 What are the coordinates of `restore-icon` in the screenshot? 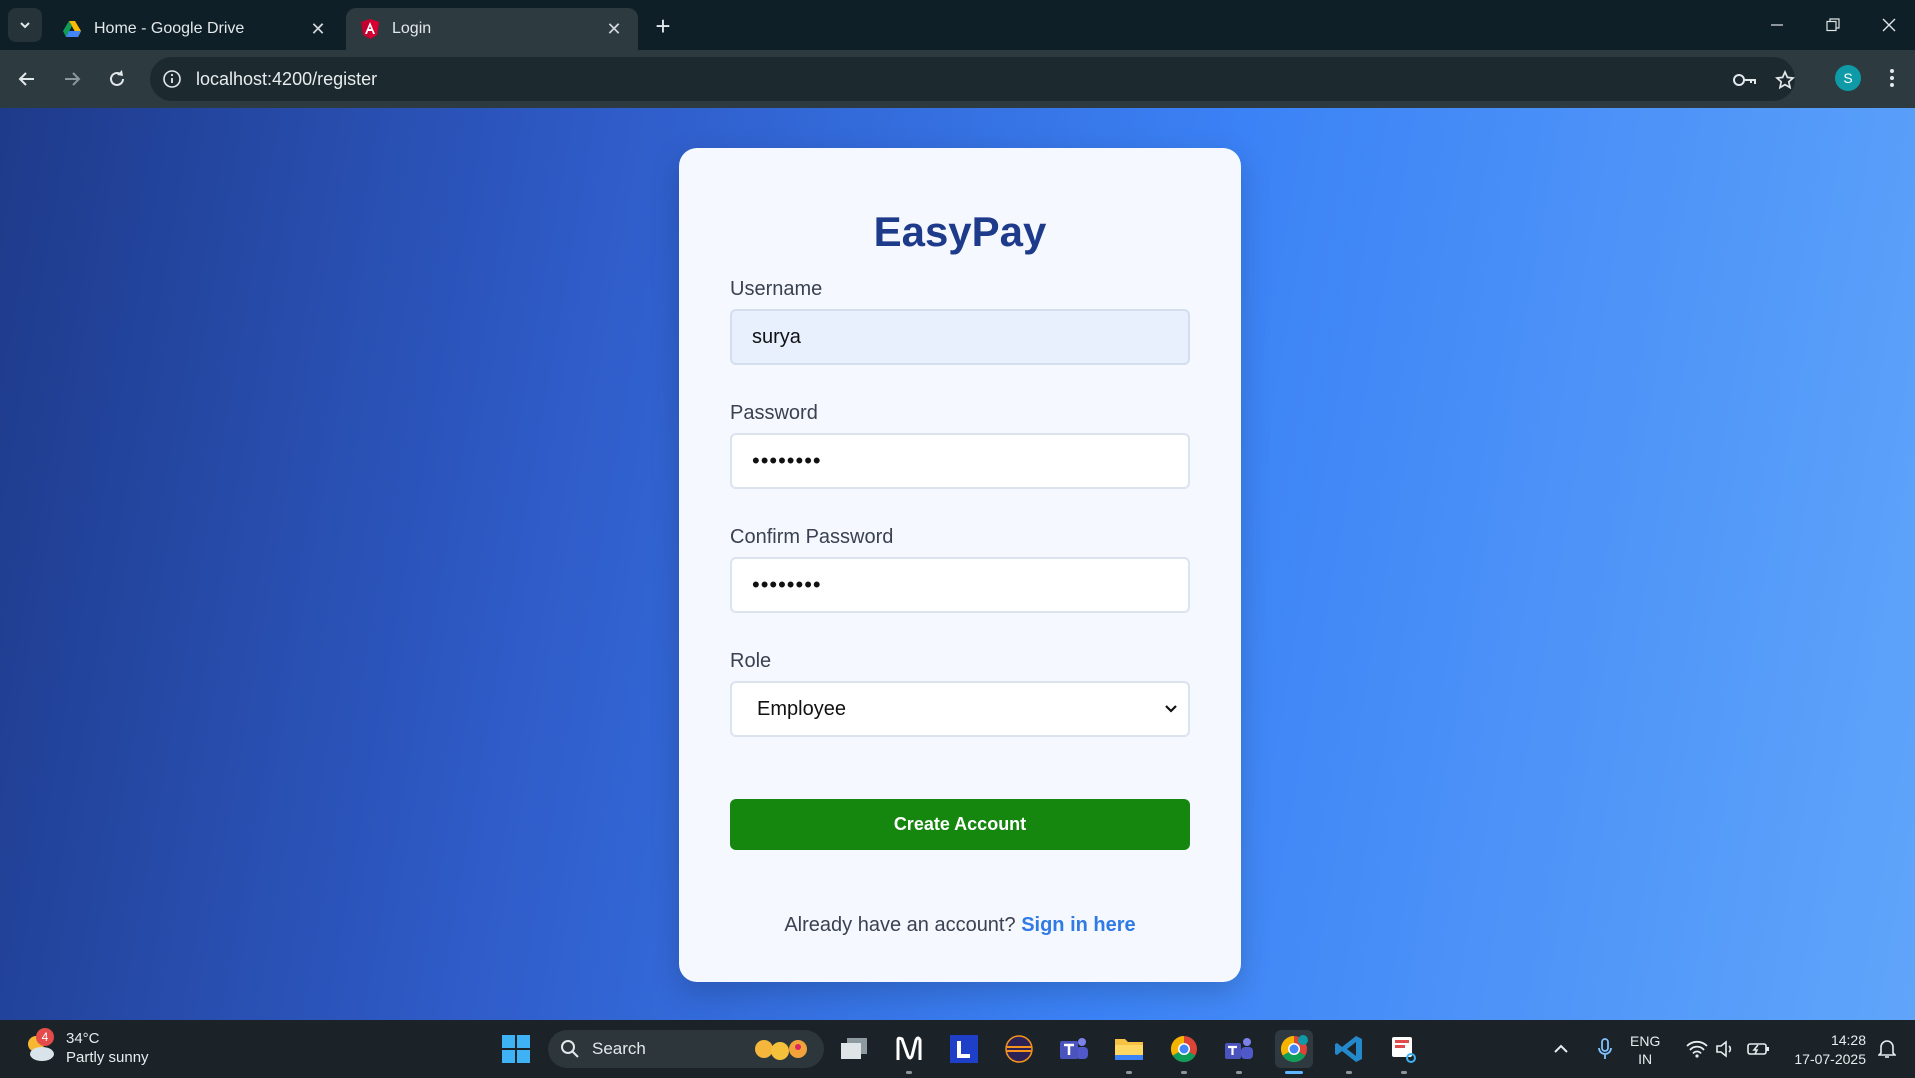 It's located at (1833, 25).